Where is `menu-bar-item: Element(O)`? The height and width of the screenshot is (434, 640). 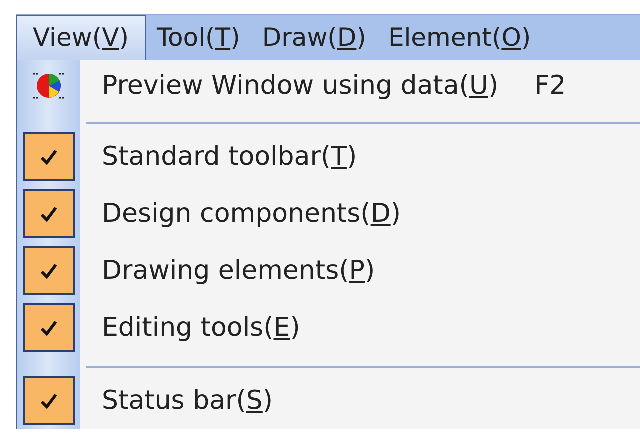 menu-bar-item: Element(O) is located at coordinates (459, 37).